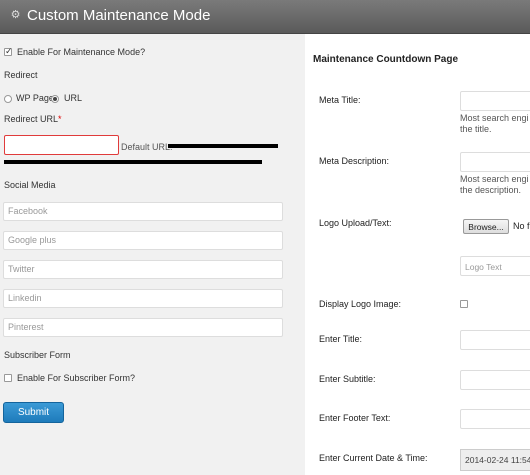 The image size is (530, 475). I want to click on logo-upload-label: Logo Upload/Text:, so click(355, 223).